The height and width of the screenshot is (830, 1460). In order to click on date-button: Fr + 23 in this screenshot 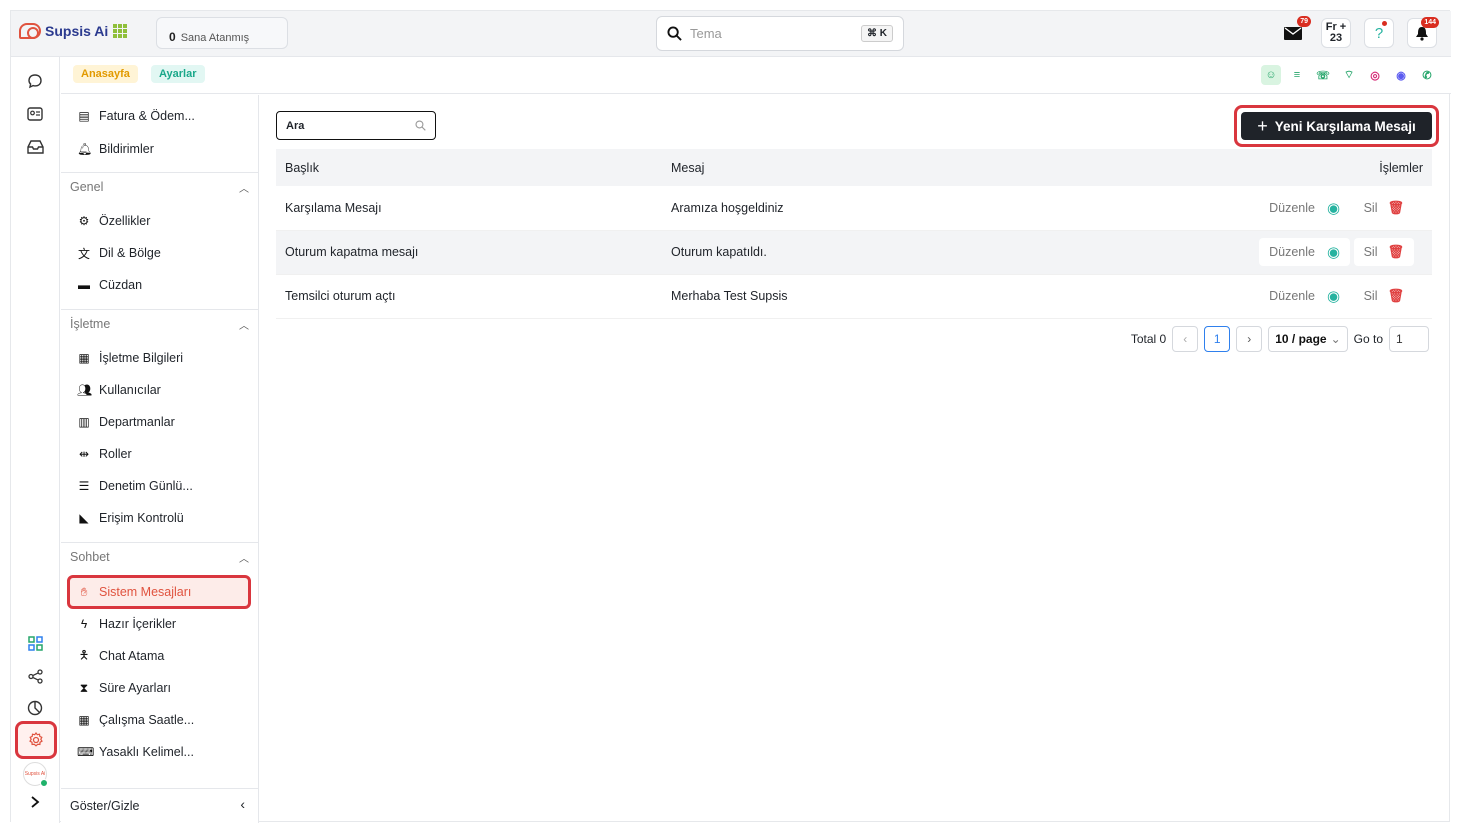, I will do `click(1336, 33)`.